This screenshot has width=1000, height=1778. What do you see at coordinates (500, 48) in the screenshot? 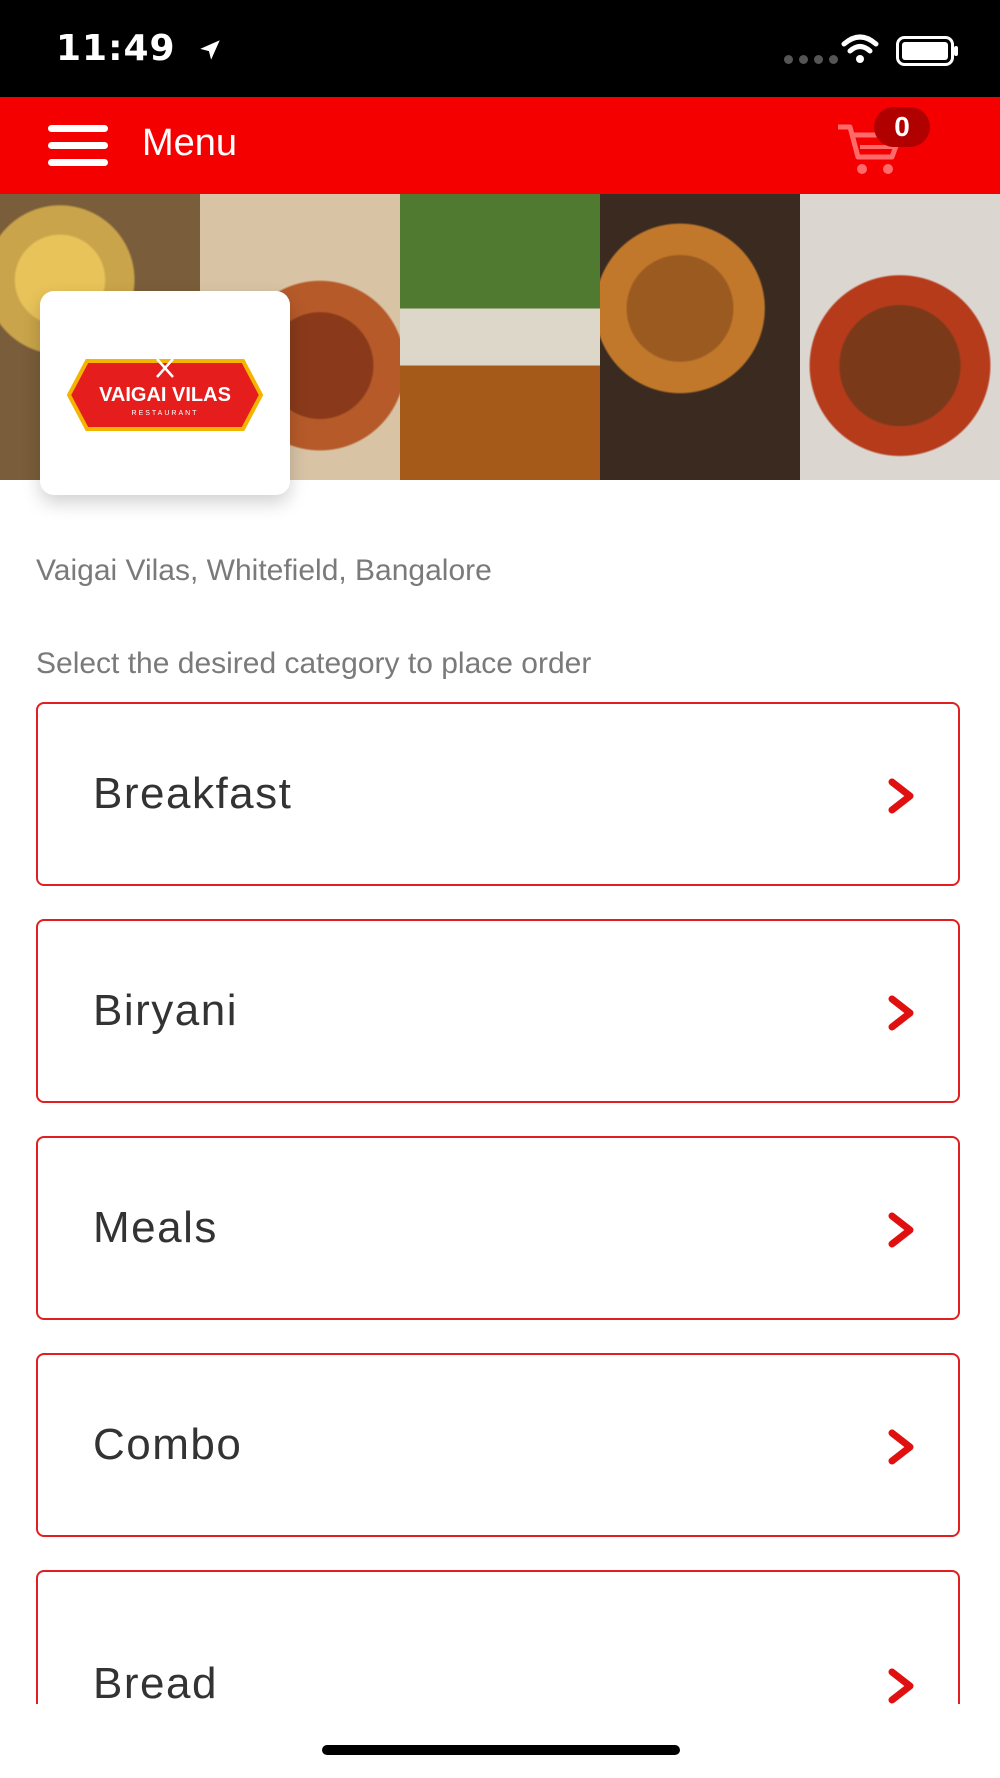
I see `status-bar: 11:49` at bounding box center [500, 48].